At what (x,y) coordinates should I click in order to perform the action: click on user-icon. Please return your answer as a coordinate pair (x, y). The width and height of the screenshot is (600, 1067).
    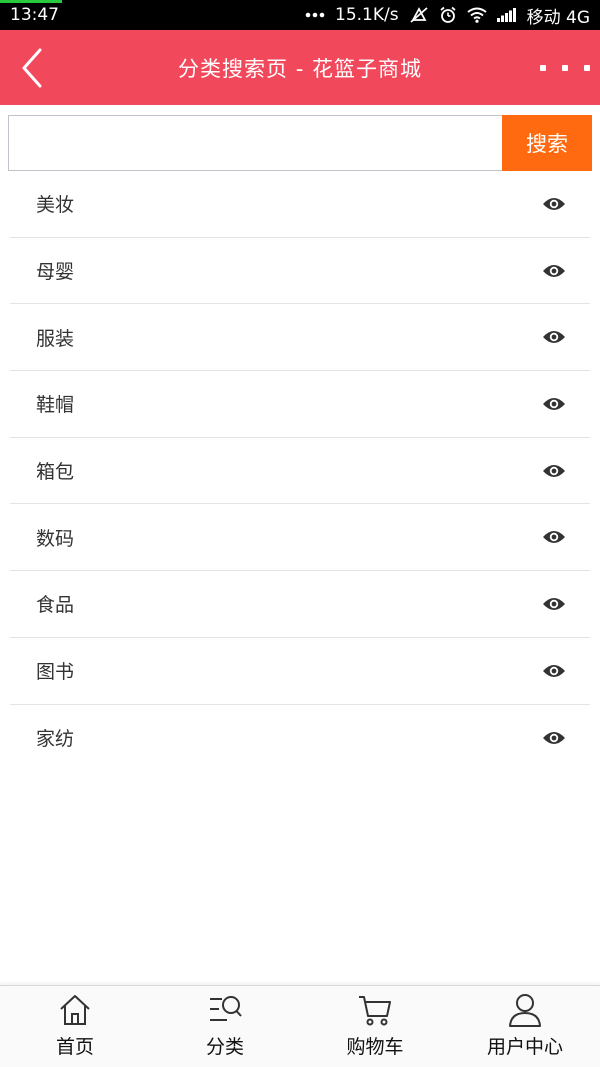
    Looking at the image, I should click on (525, 1010).